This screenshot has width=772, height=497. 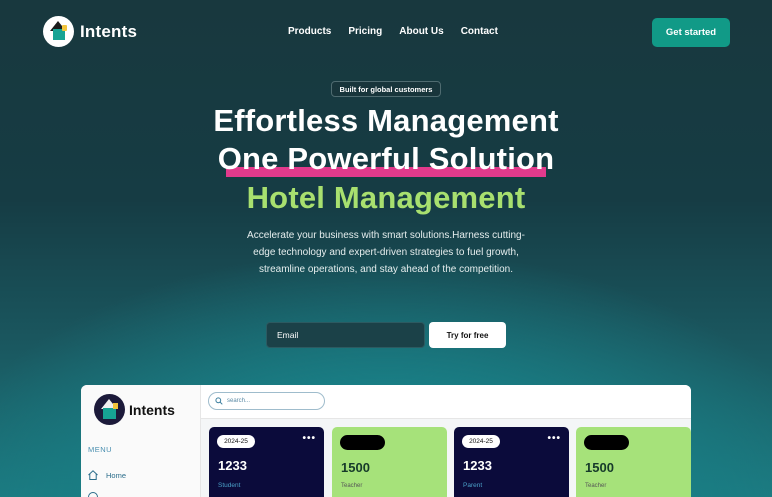 What do you see at coordinates (345, 335) in the screenshot?
I see `email-input` at bounding box center [345, 335].